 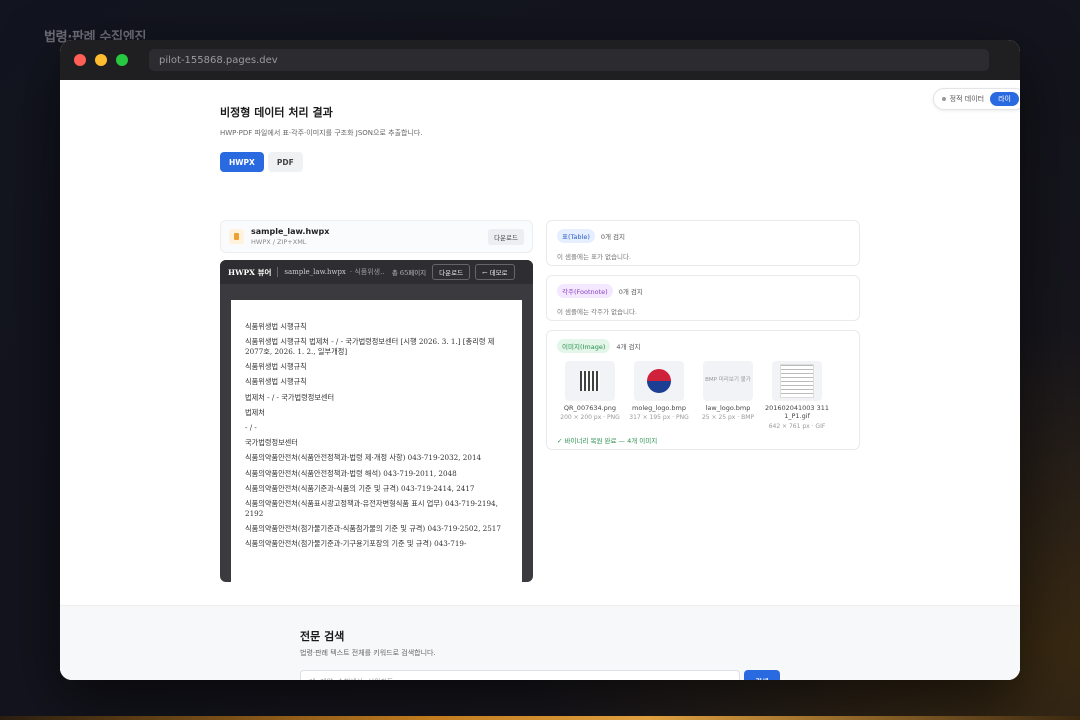 I want to click on image-meta: 642 × 761 px · GIF, so click(x=797, y=426).